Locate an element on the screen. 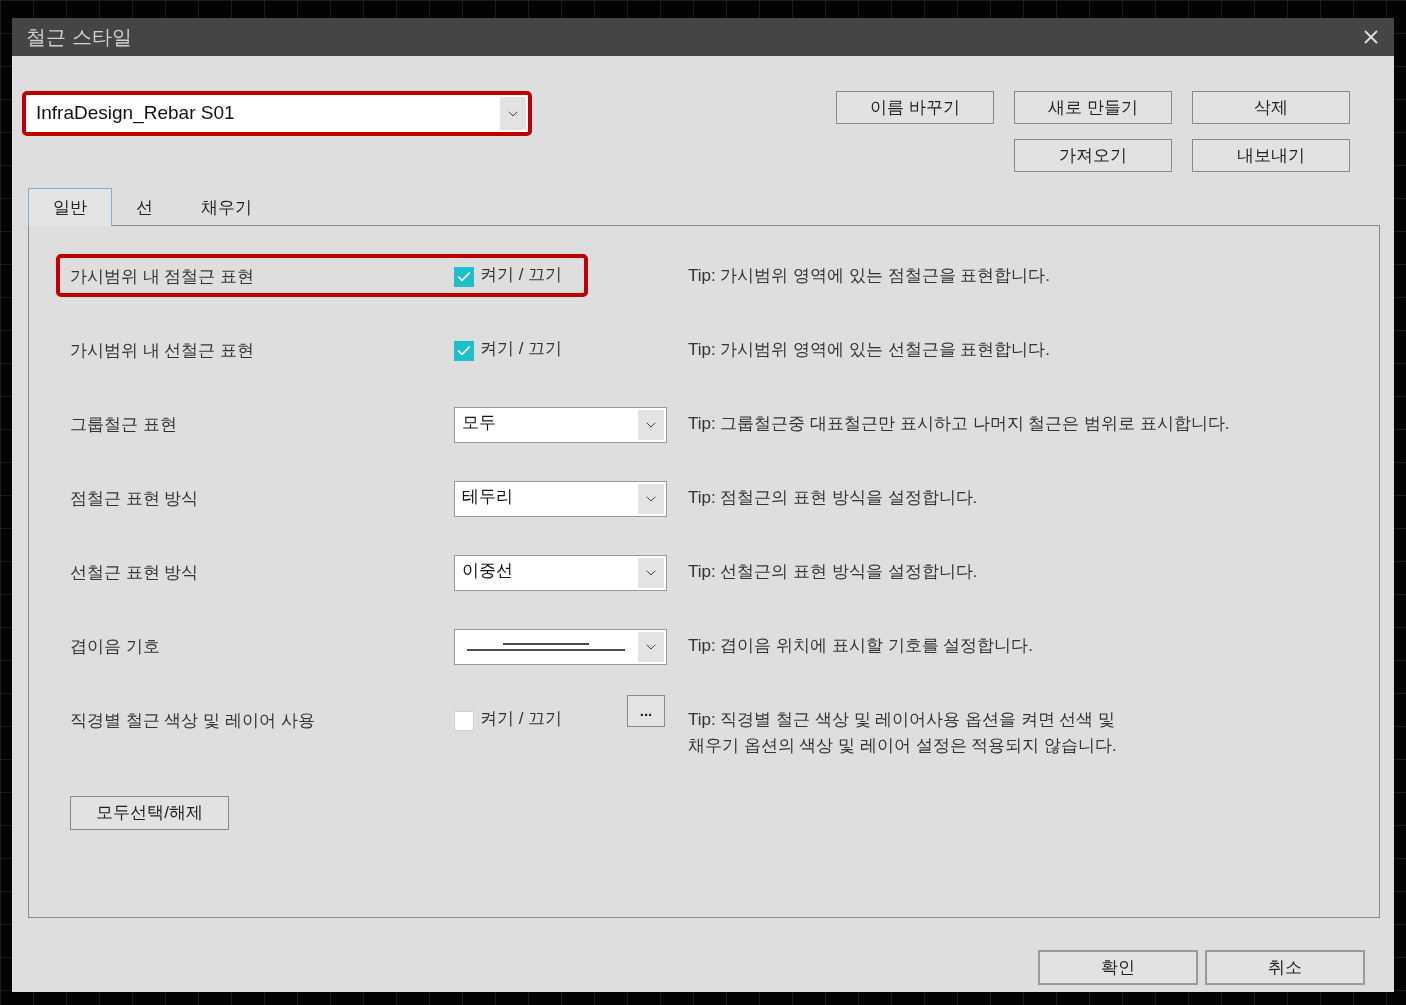  toolbar-button: 가져오기 is located at coordinates (1093, 155).